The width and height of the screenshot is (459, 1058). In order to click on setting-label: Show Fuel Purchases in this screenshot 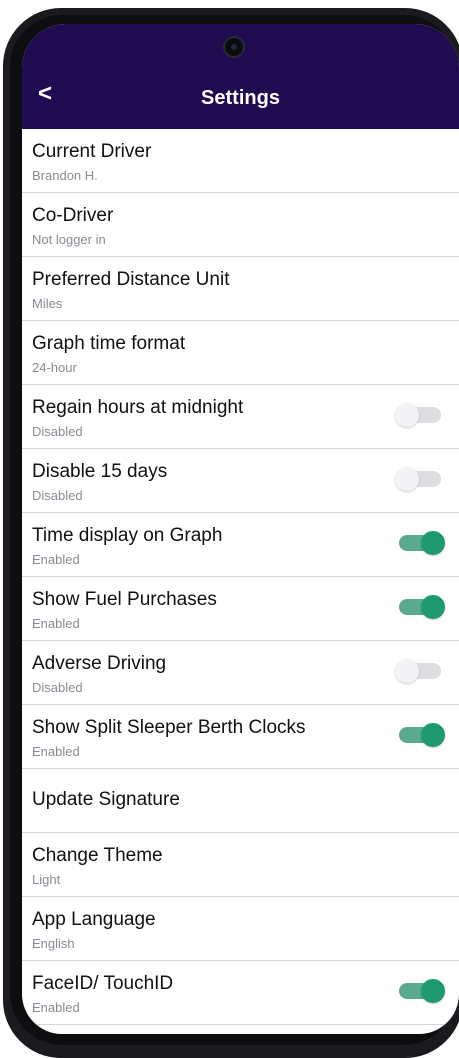, I will do `click(124, 599)`.